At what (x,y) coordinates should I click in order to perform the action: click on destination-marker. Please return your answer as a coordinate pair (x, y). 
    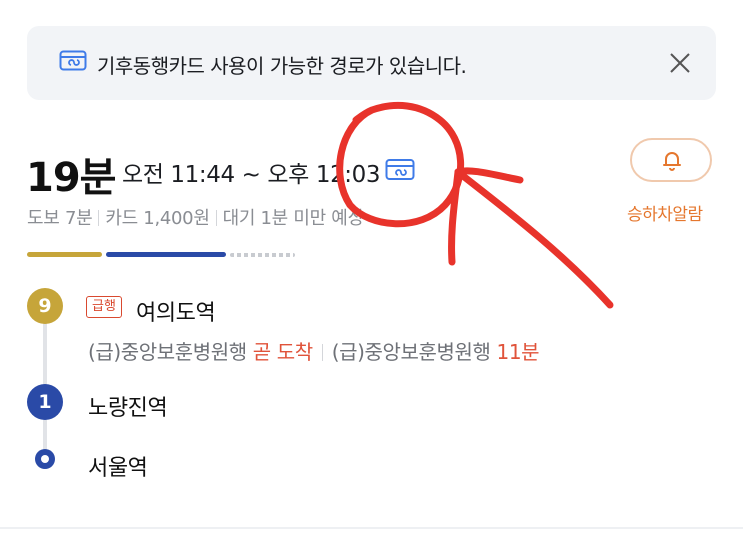
    Looking at the image, I should click on (45, 459).